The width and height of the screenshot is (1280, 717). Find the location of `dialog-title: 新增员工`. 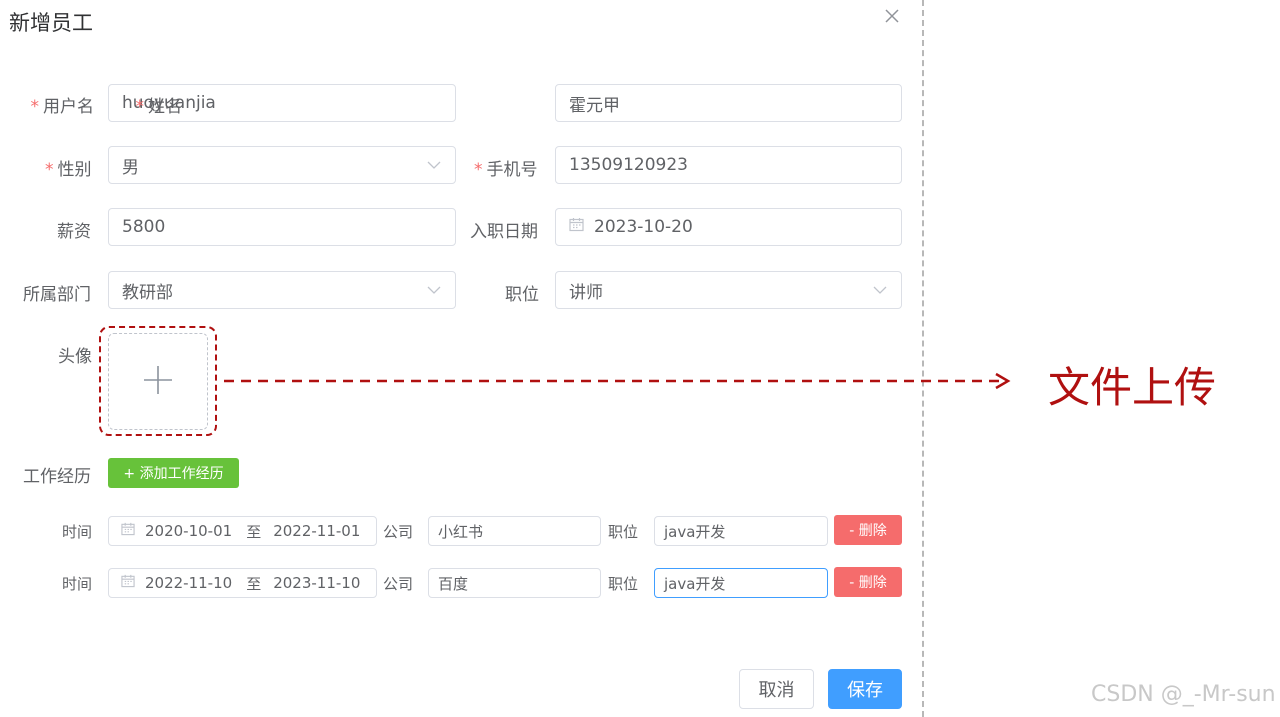

dialog-title: 新增员工 is located at coordinates (51, 23).